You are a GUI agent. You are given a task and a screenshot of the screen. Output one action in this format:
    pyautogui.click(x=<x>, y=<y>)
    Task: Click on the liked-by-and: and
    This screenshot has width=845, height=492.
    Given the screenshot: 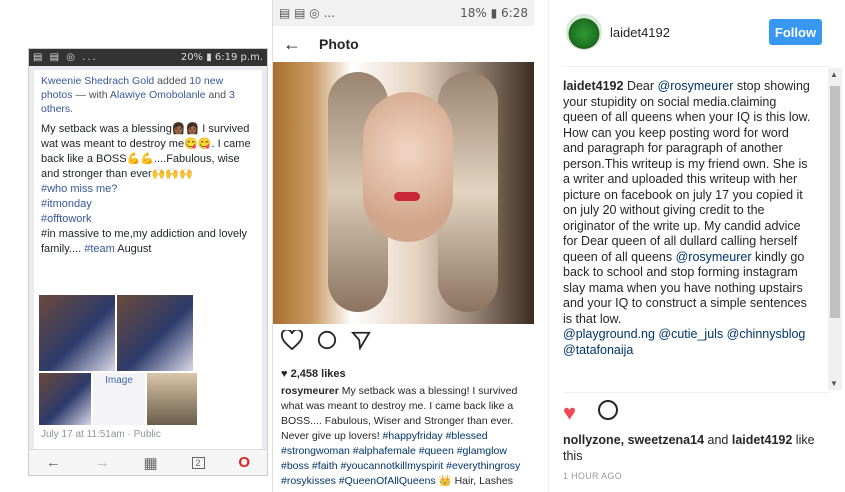 What is the action you would take?
    pyautogui.click(x=718, y=440)
    